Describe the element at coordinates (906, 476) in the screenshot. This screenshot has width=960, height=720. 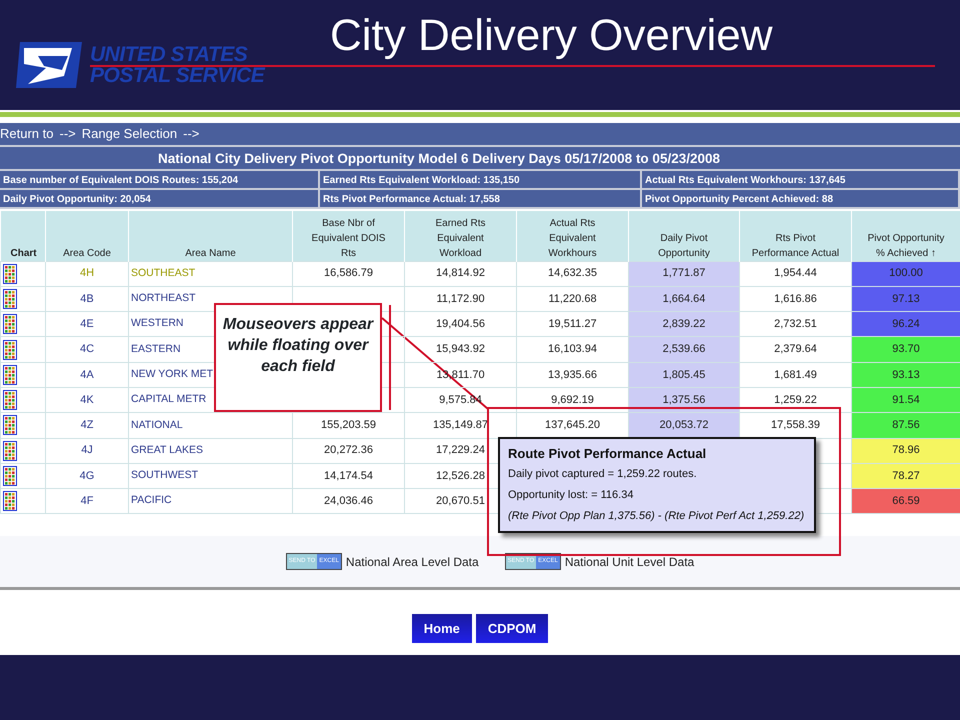
I see `percent-cell: 78.27` at that location.